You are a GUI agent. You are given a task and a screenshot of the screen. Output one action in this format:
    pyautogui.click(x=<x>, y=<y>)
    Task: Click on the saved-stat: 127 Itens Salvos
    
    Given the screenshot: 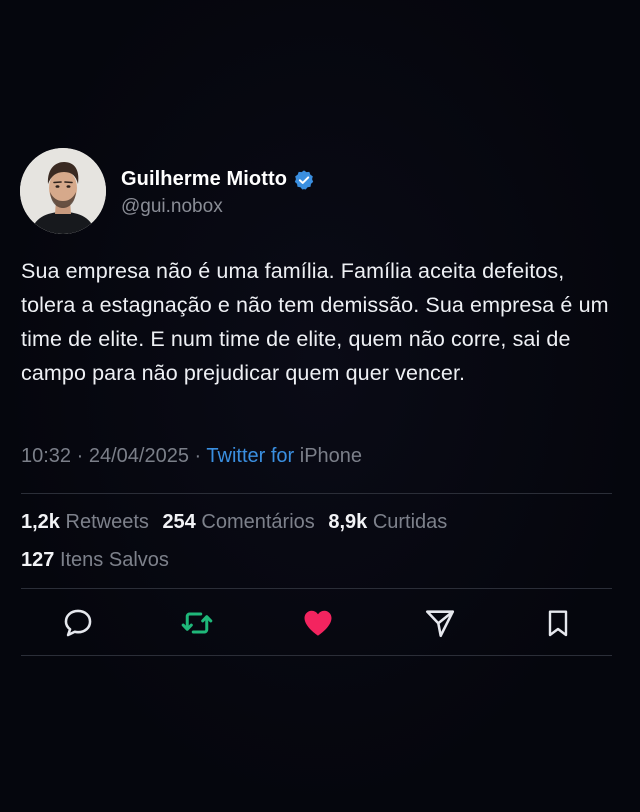 What is the action you would take?
    pyautogui.click(x=95, y=560)
    